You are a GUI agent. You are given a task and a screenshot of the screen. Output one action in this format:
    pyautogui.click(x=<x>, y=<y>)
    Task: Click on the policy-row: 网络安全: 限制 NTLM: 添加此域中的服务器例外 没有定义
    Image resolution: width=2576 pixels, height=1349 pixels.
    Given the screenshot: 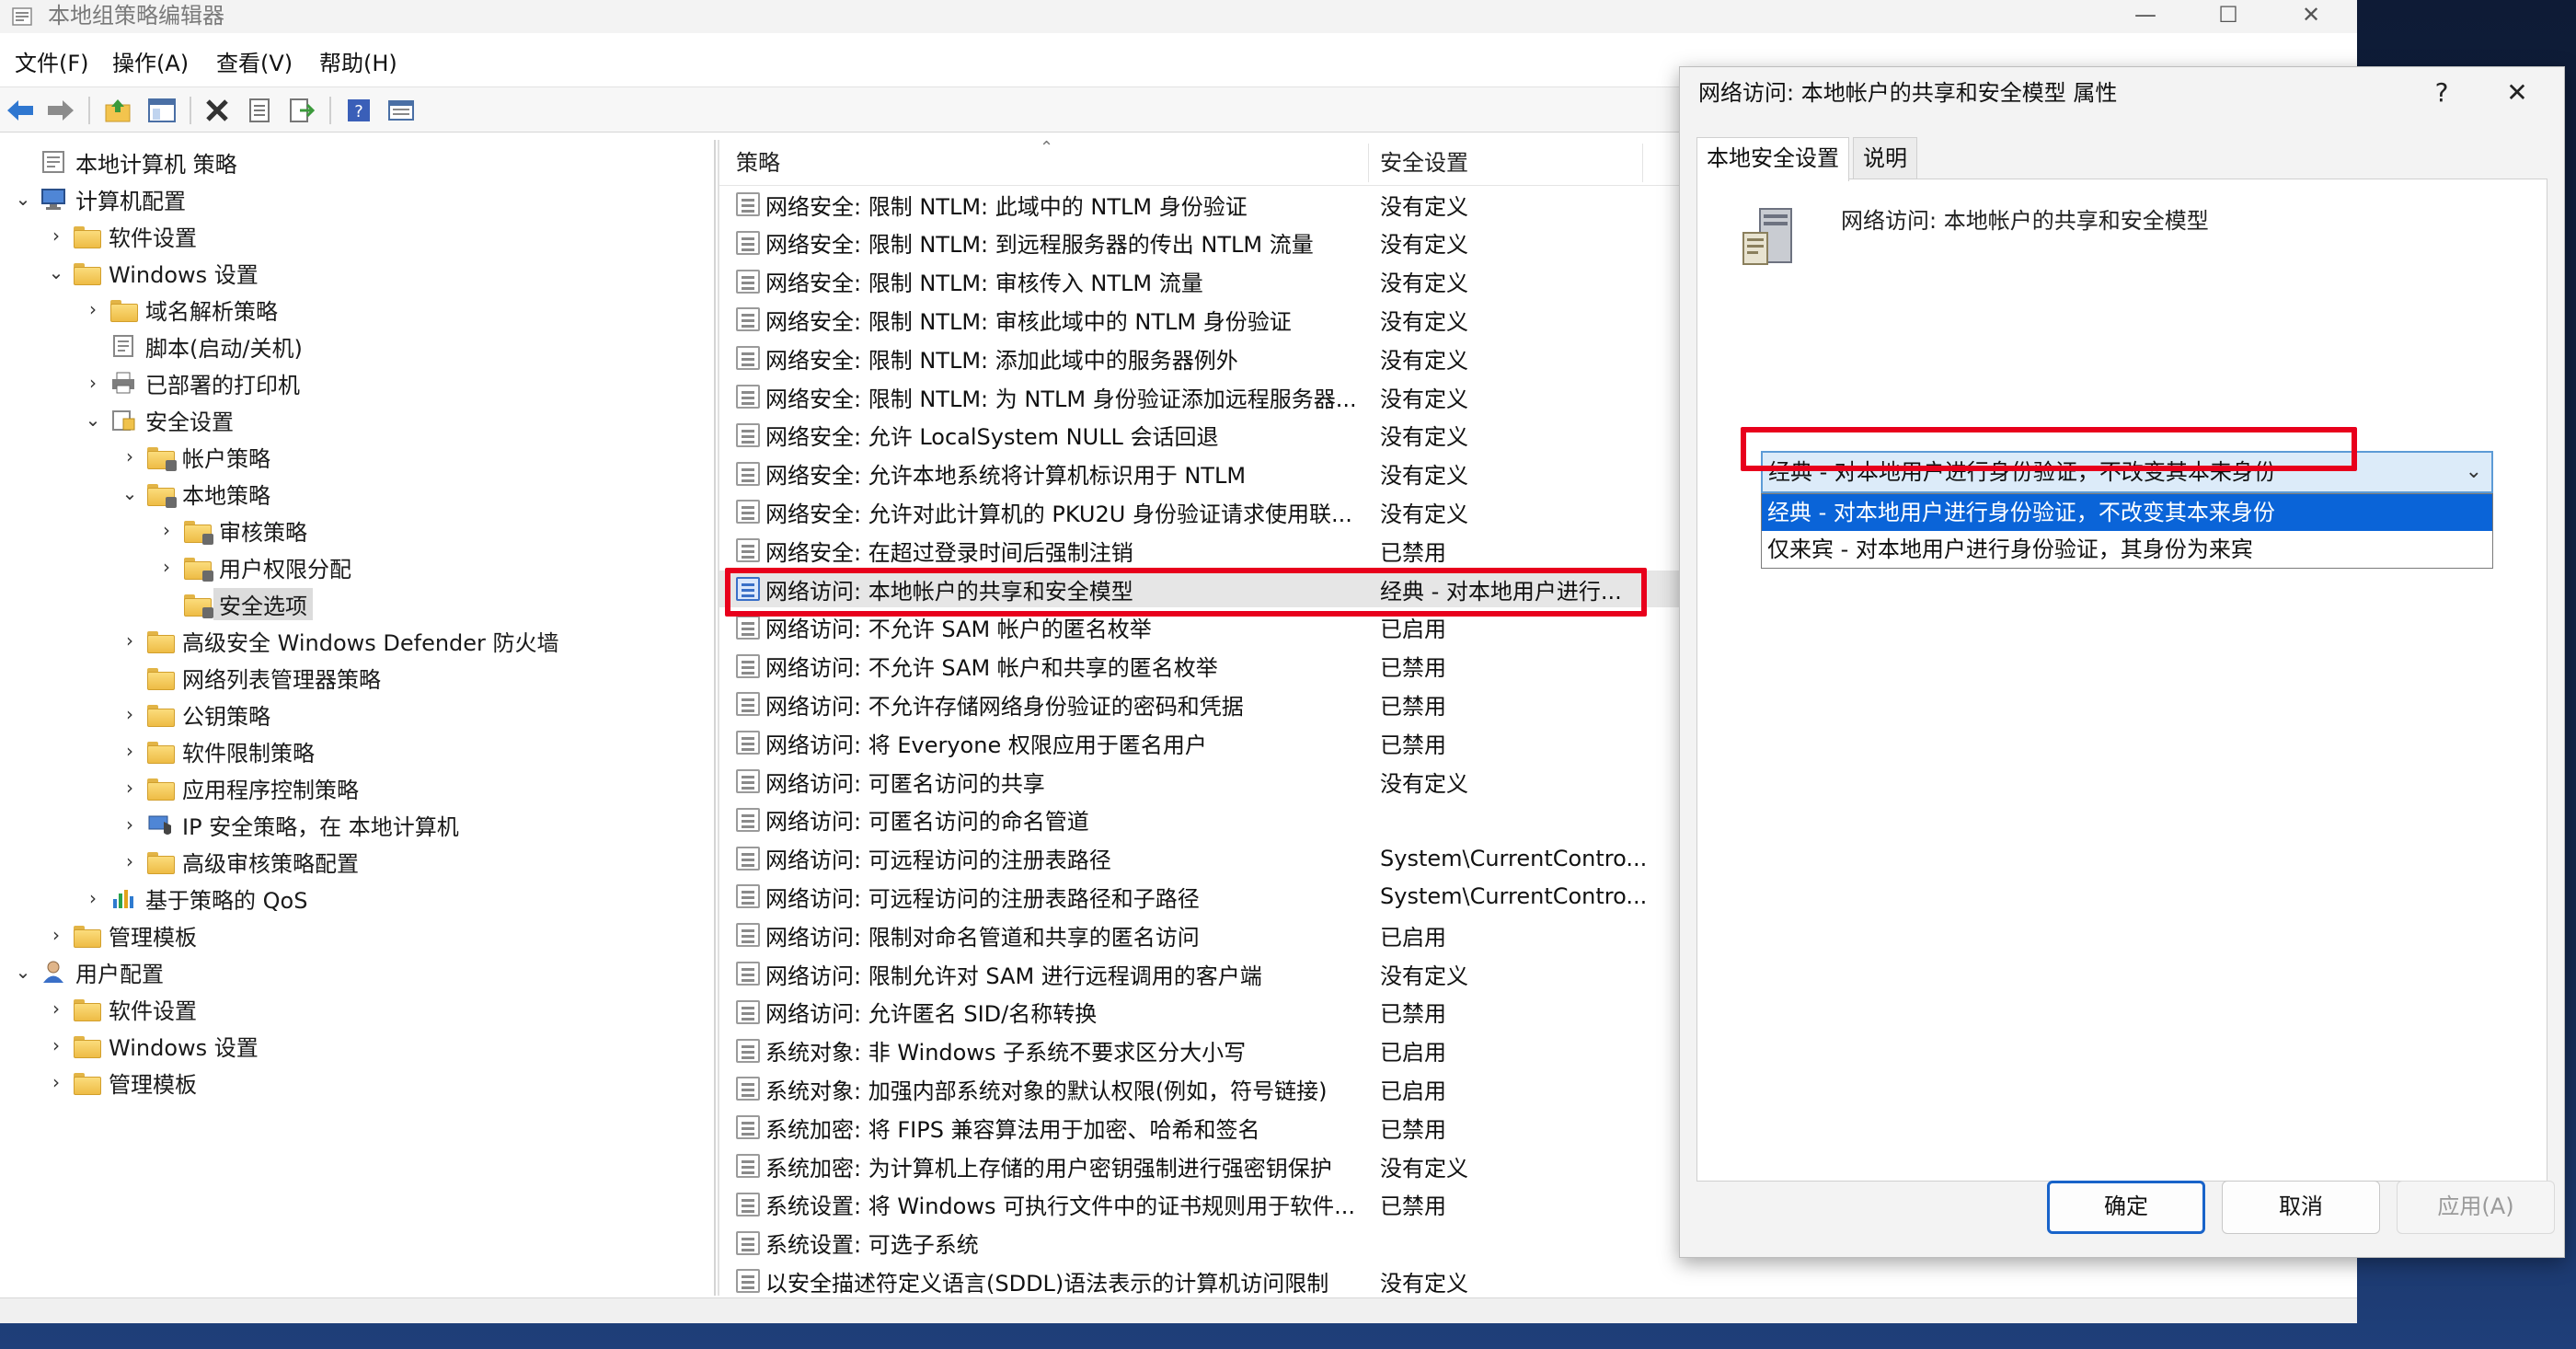 What is the action you would take?
    pyautogui.click(x=1201, y=358)
    